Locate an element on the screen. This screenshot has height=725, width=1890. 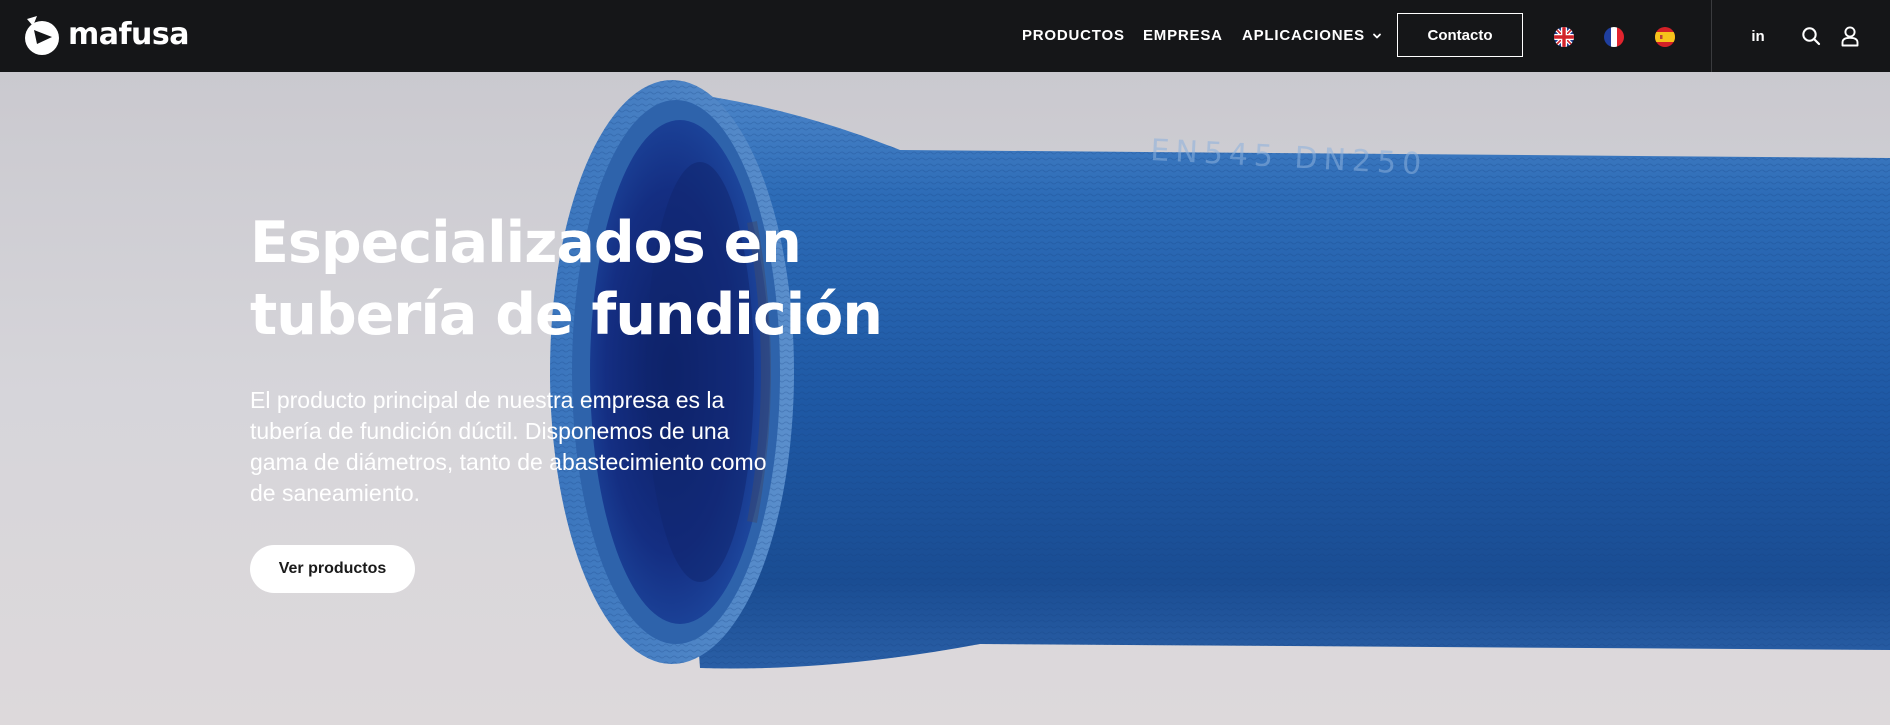
brand-logo-link: mafusa is located at coordinates (105, 35).